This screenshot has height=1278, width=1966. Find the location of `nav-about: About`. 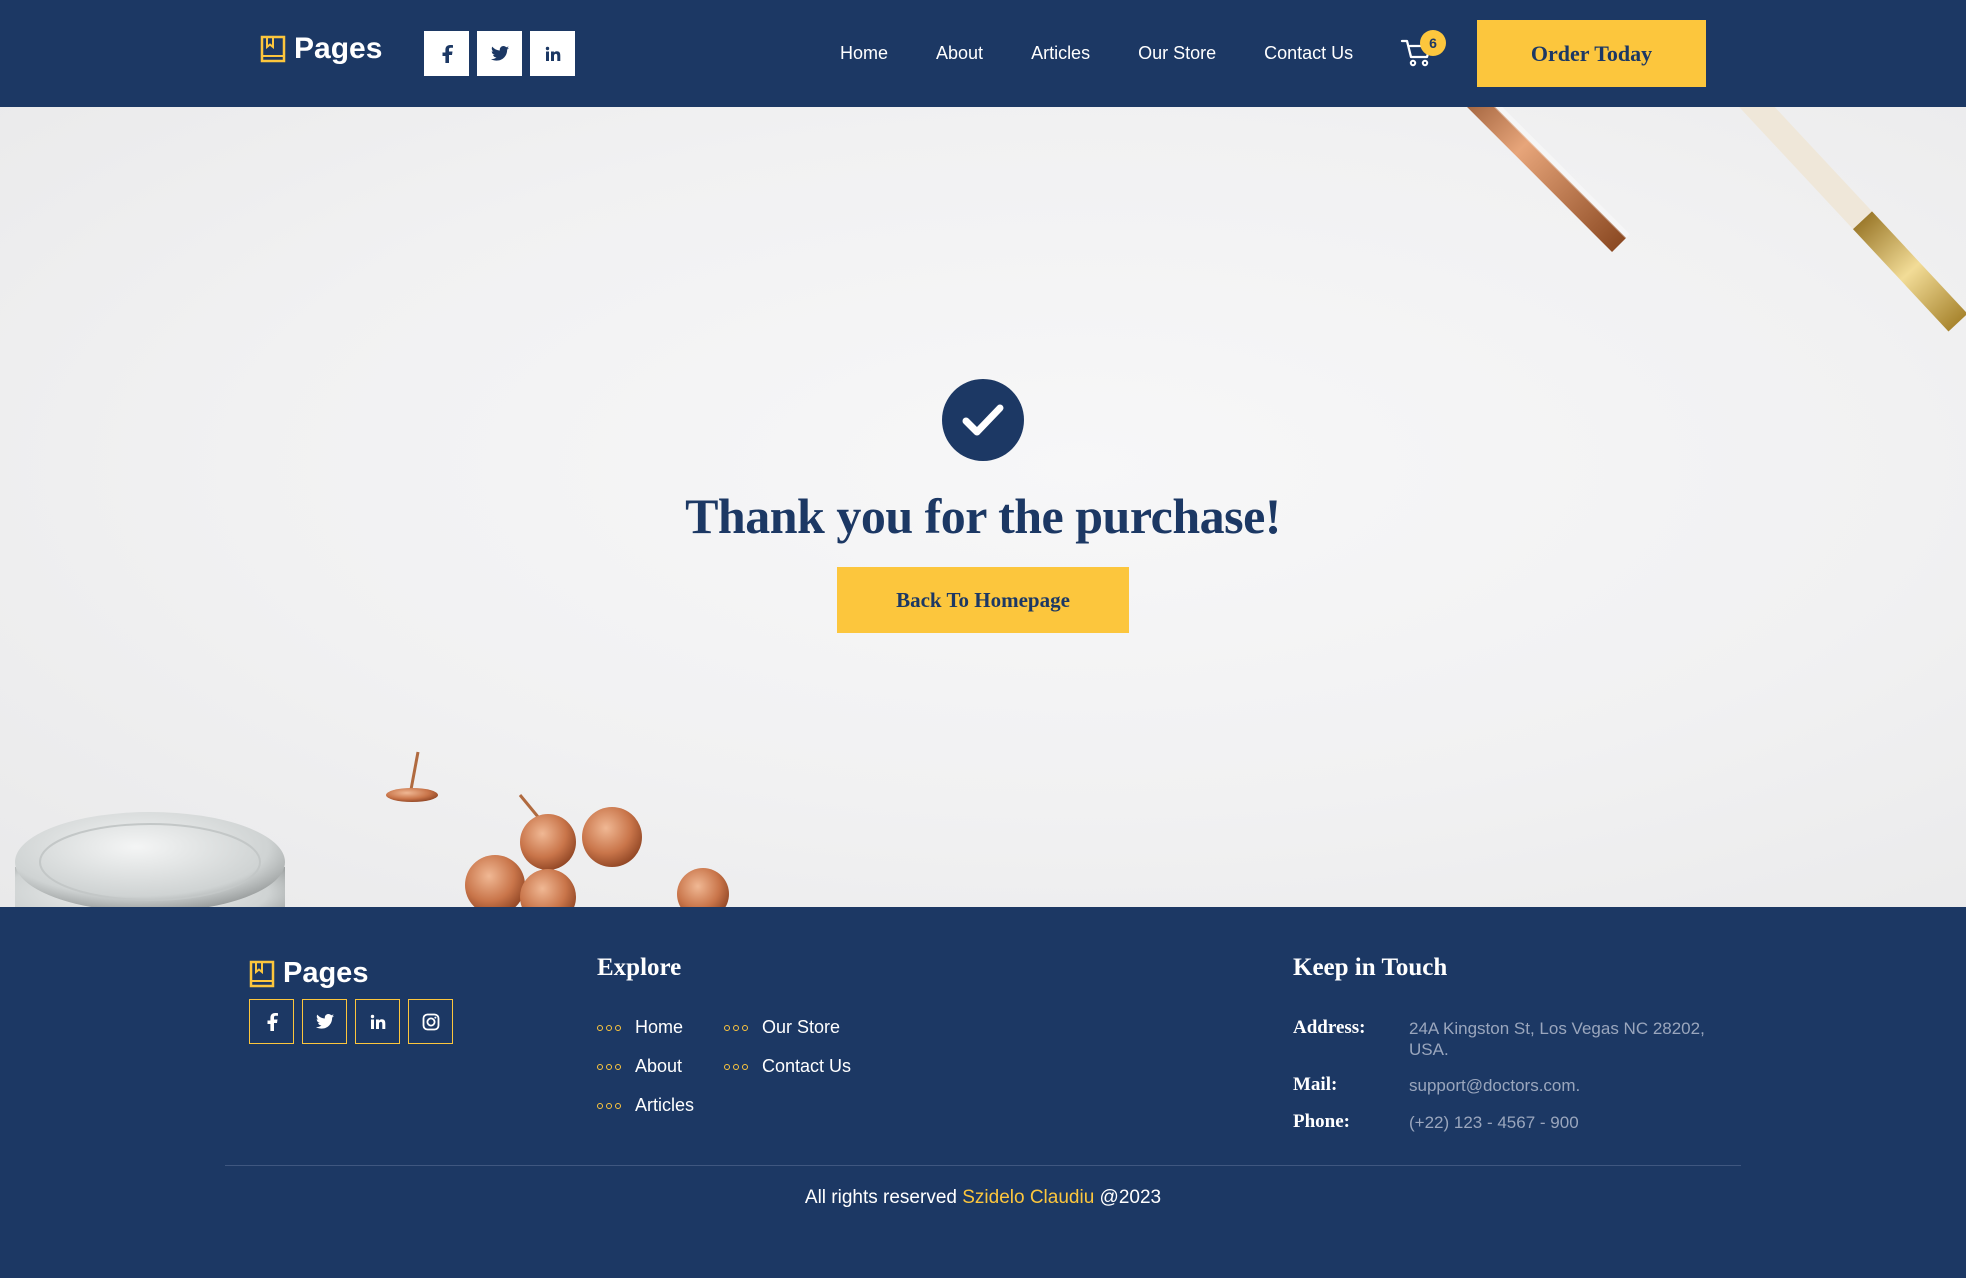

nav-about: About is located at coordinates (959, 53).